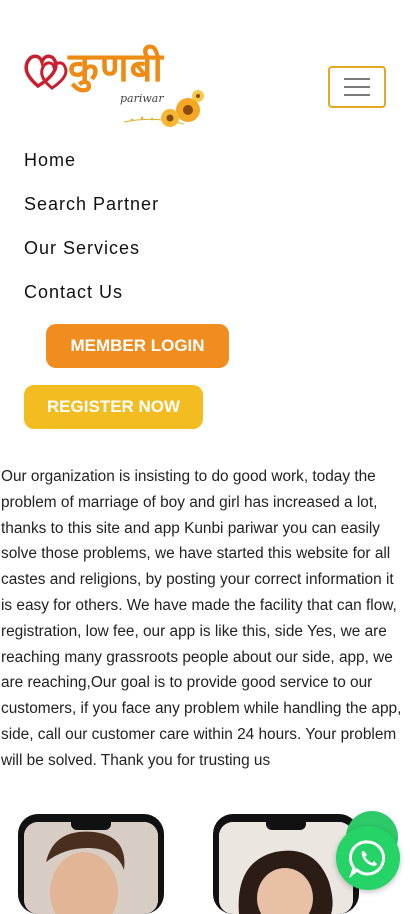 Image resolution: width=410 pixels, height=914 pixels. What do you see at coordinates (91, 170) in the screenshot?
I see `nav-item-home: Home` at bounding box center [91, 170].